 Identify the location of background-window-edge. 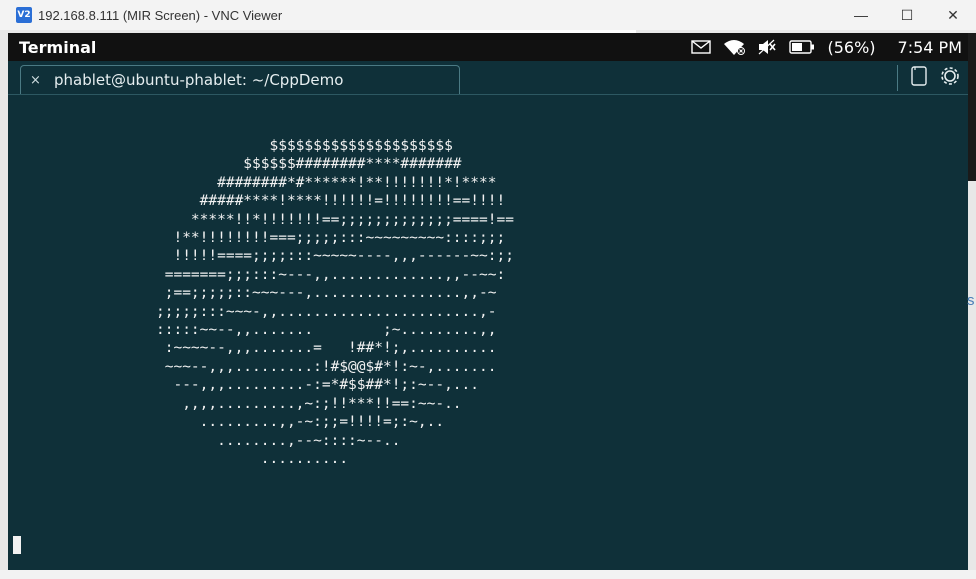
(972, 107).